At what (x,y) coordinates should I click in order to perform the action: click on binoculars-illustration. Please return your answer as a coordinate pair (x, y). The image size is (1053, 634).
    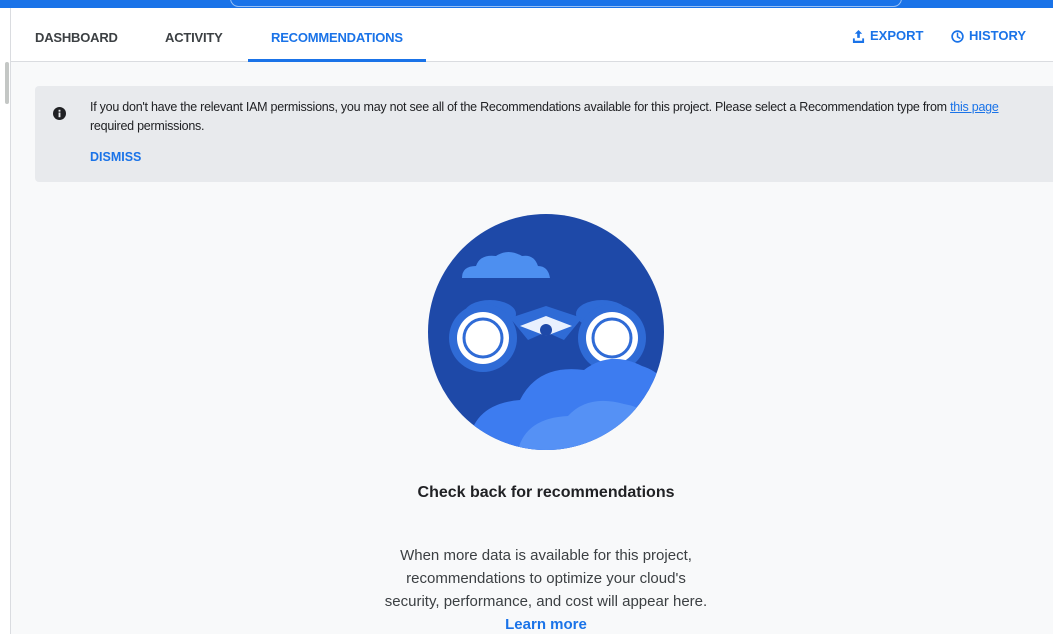
    Looking at the image, I should click on (546, 332).